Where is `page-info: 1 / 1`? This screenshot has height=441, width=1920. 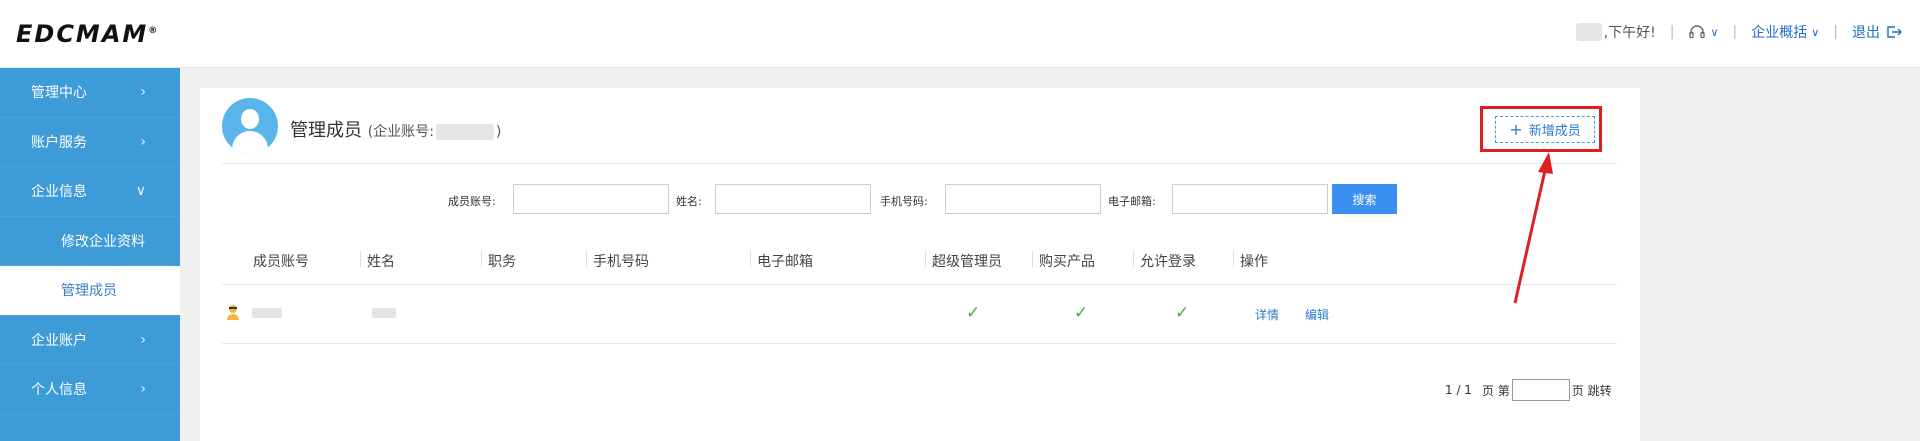
page-info: 1 / 1 is located at coordinates (1458, 390).